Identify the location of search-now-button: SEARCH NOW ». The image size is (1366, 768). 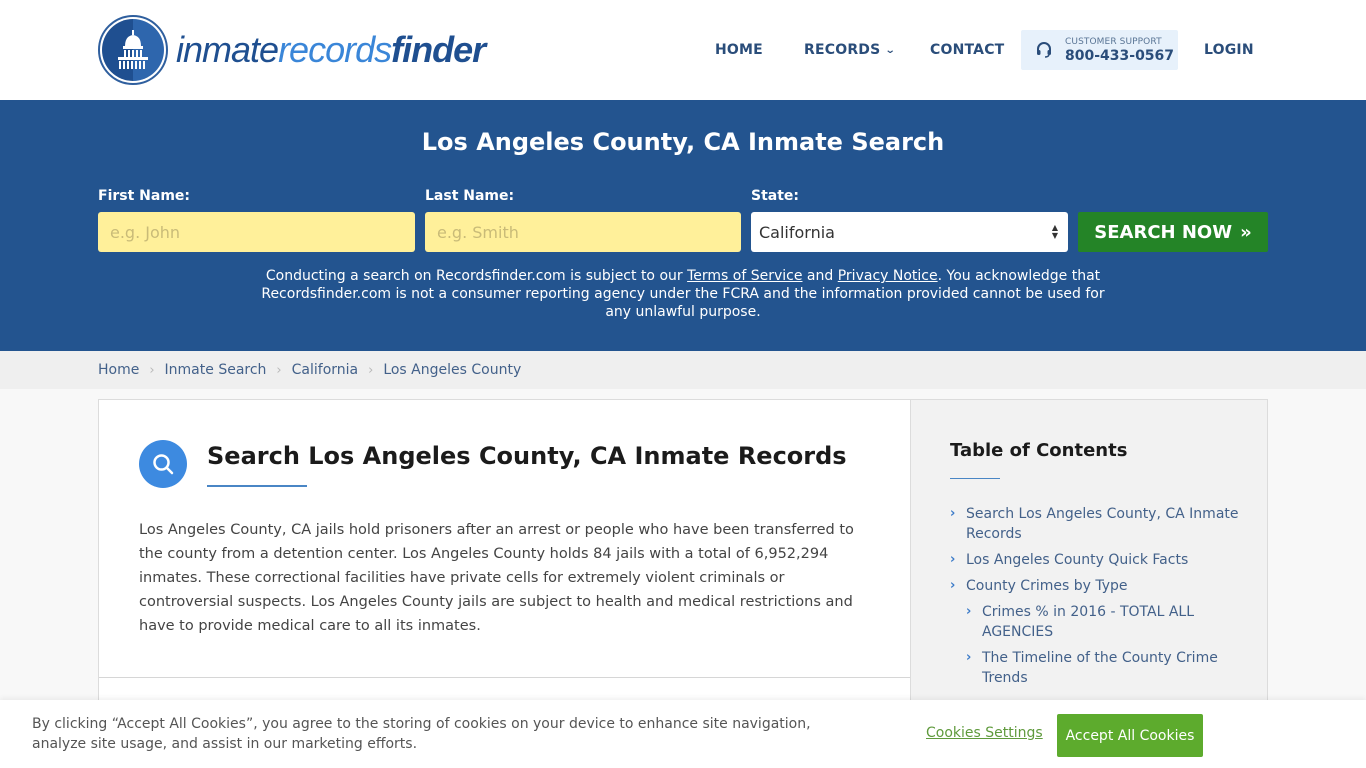
(1173, 232).